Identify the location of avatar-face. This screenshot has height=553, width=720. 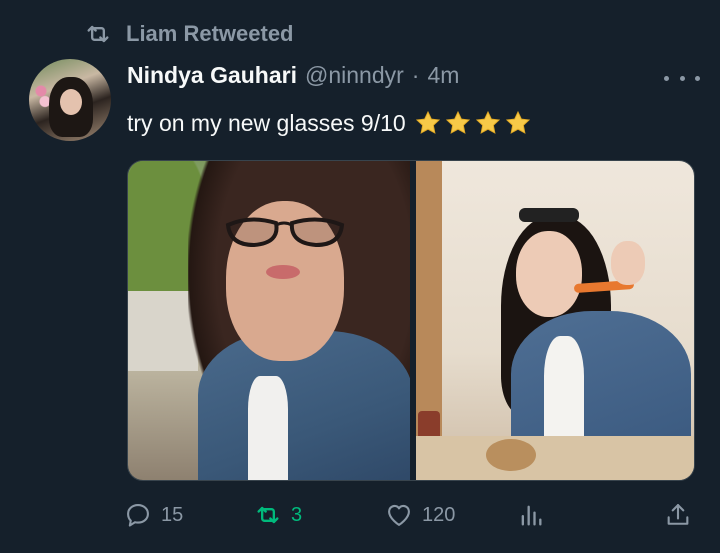
(71, 102).